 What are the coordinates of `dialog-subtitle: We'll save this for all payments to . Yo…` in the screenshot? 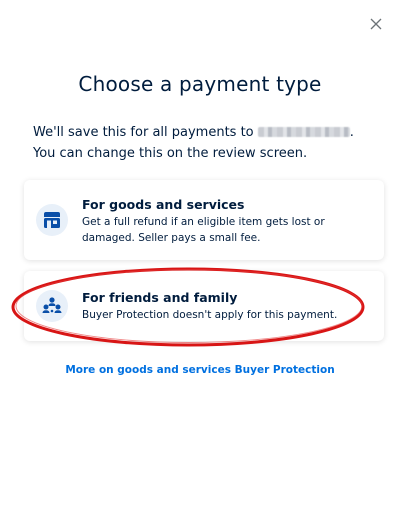 It's located at (203, 143).